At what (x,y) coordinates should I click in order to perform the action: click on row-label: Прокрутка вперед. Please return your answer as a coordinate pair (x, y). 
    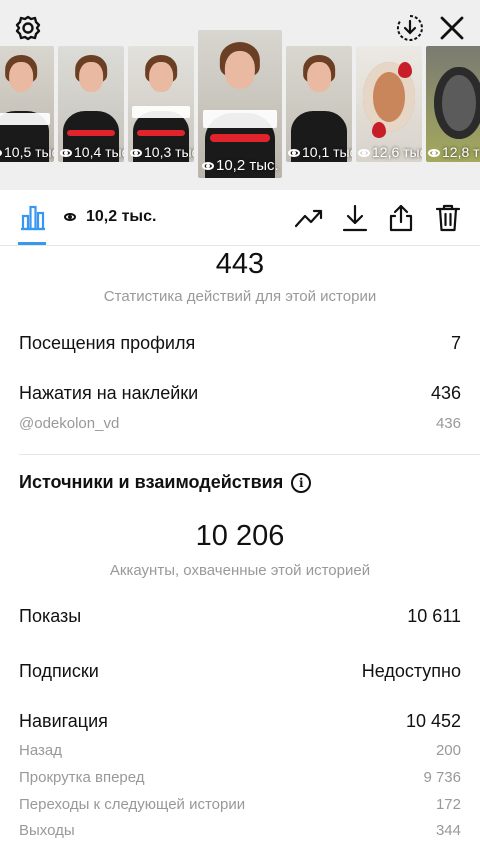
    Looking at the image, I should click on (82, 777).